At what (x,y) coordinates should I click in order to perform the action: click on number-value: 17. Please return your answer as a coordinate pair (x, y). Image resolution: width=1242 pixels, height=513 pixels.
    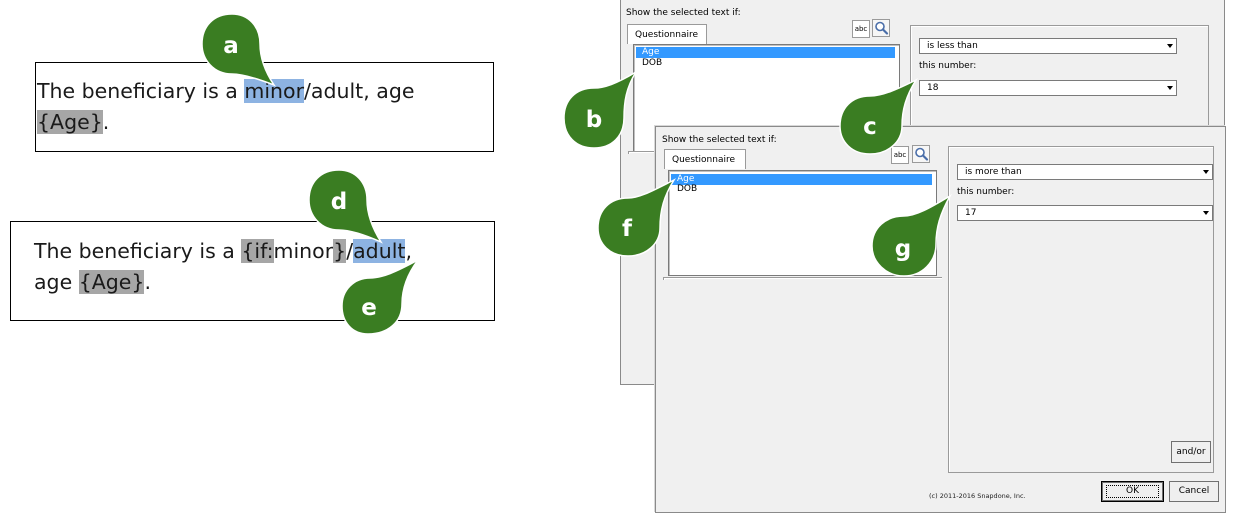
    Looking at the image, I should click on (971, 213).